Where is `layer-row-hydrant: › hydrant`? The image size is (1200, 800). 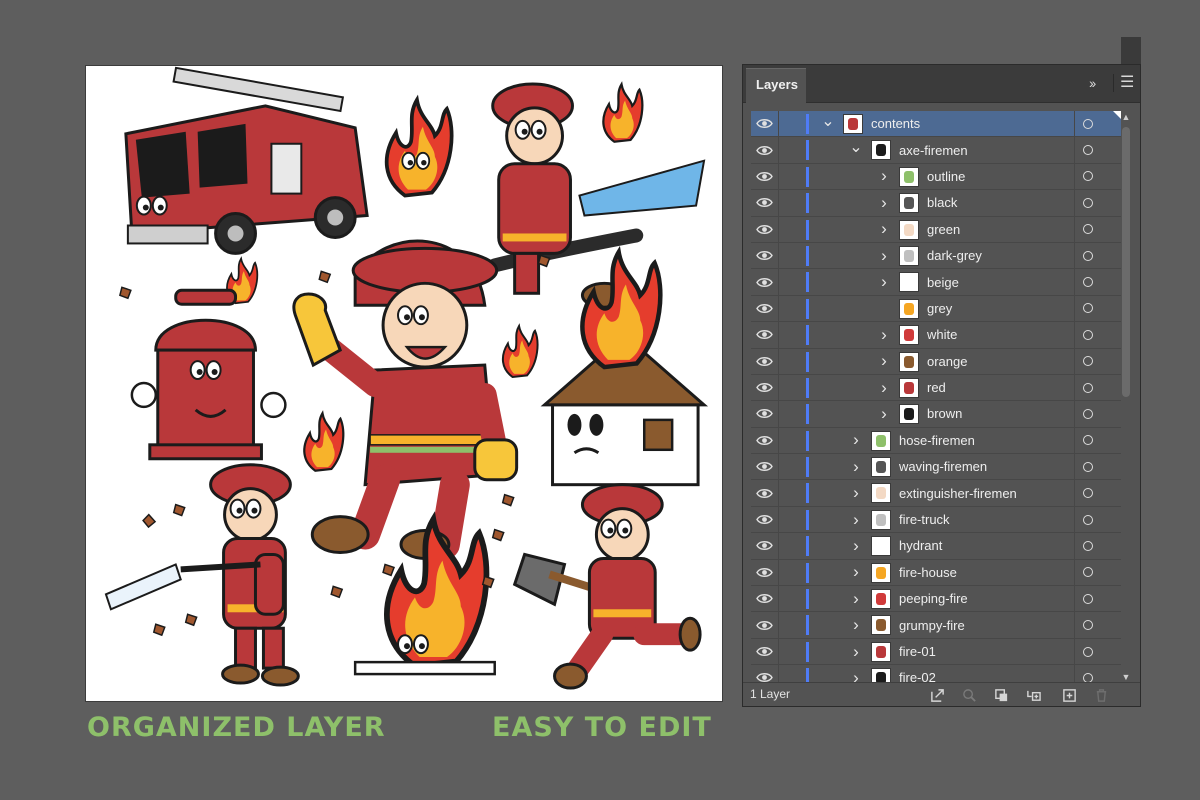
layer-row-hydrant: › hydrant is located at coordinates (936, 546).